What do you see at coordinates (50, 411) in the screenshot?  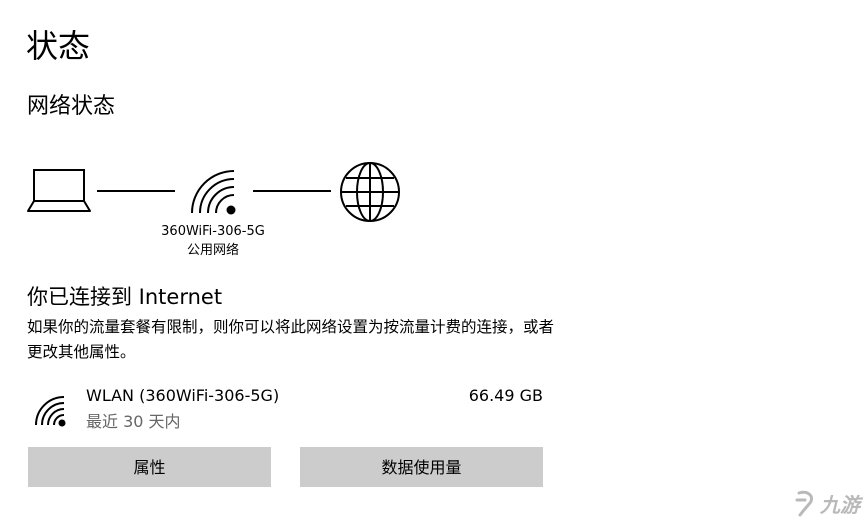 I see `wifi-signal-icon` at bounding box center [50, 411].